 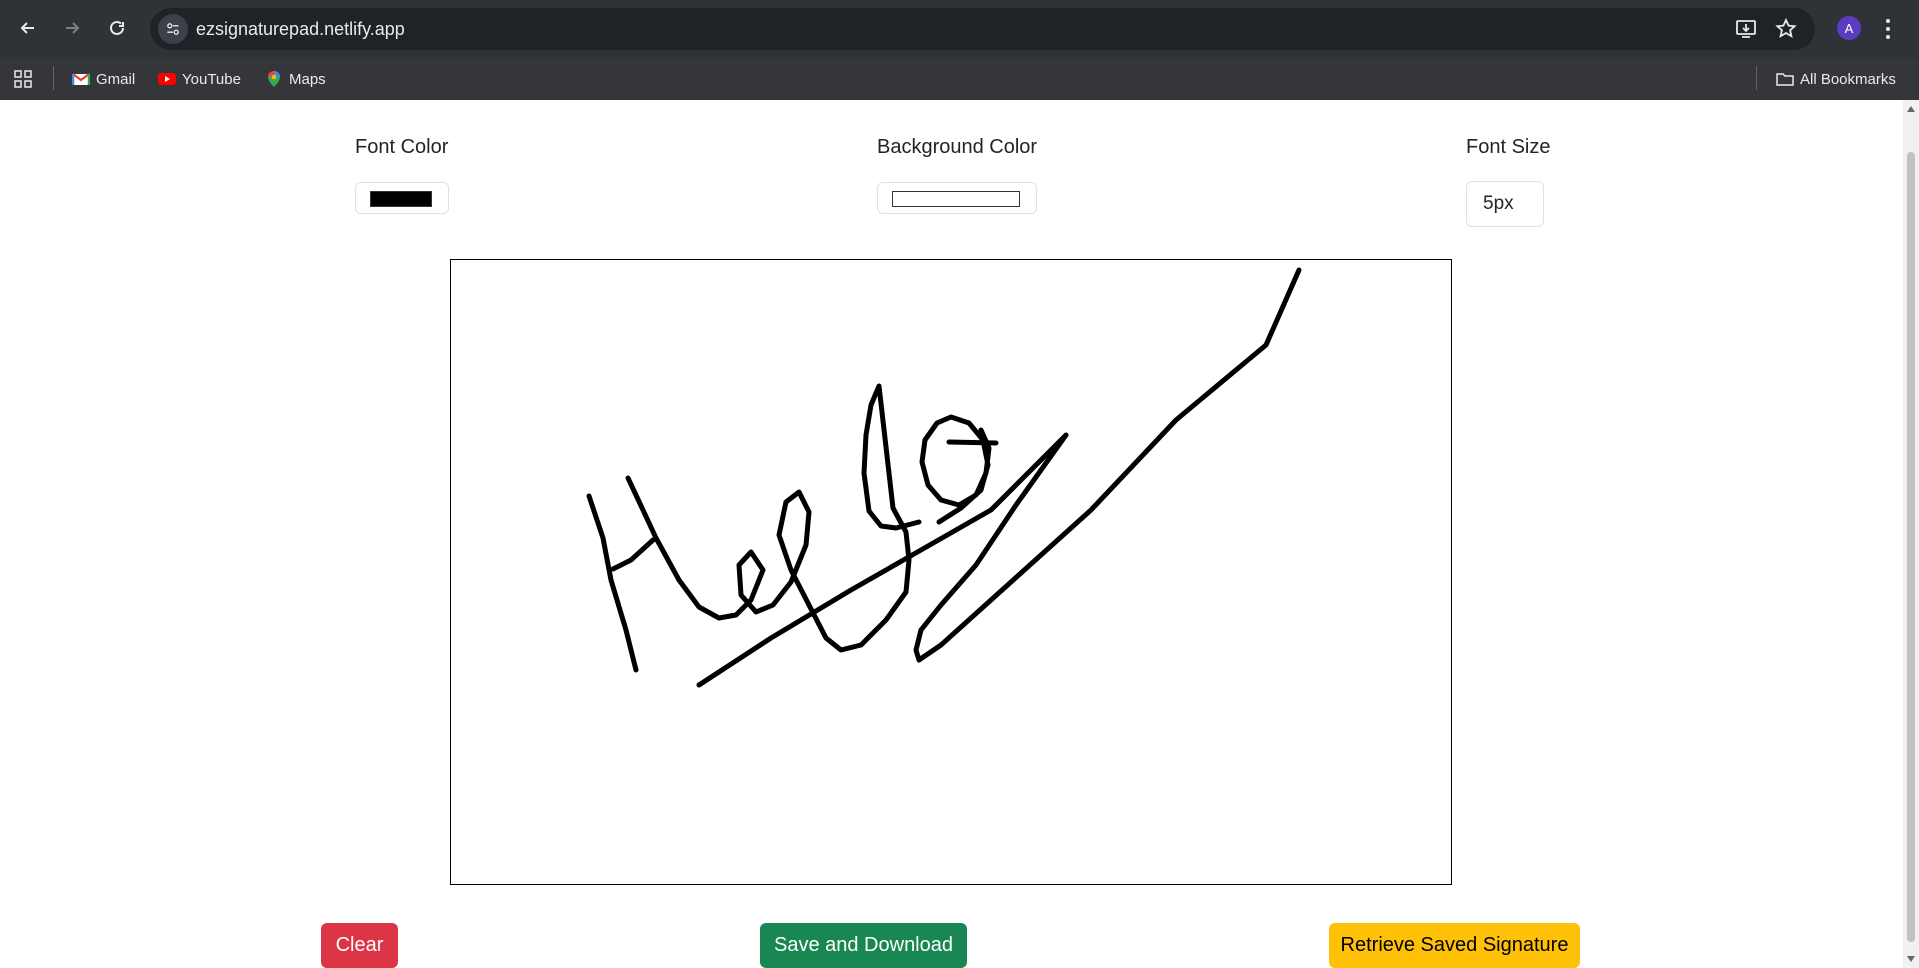 I want to click on reload-button, so click(x=117, y=28).